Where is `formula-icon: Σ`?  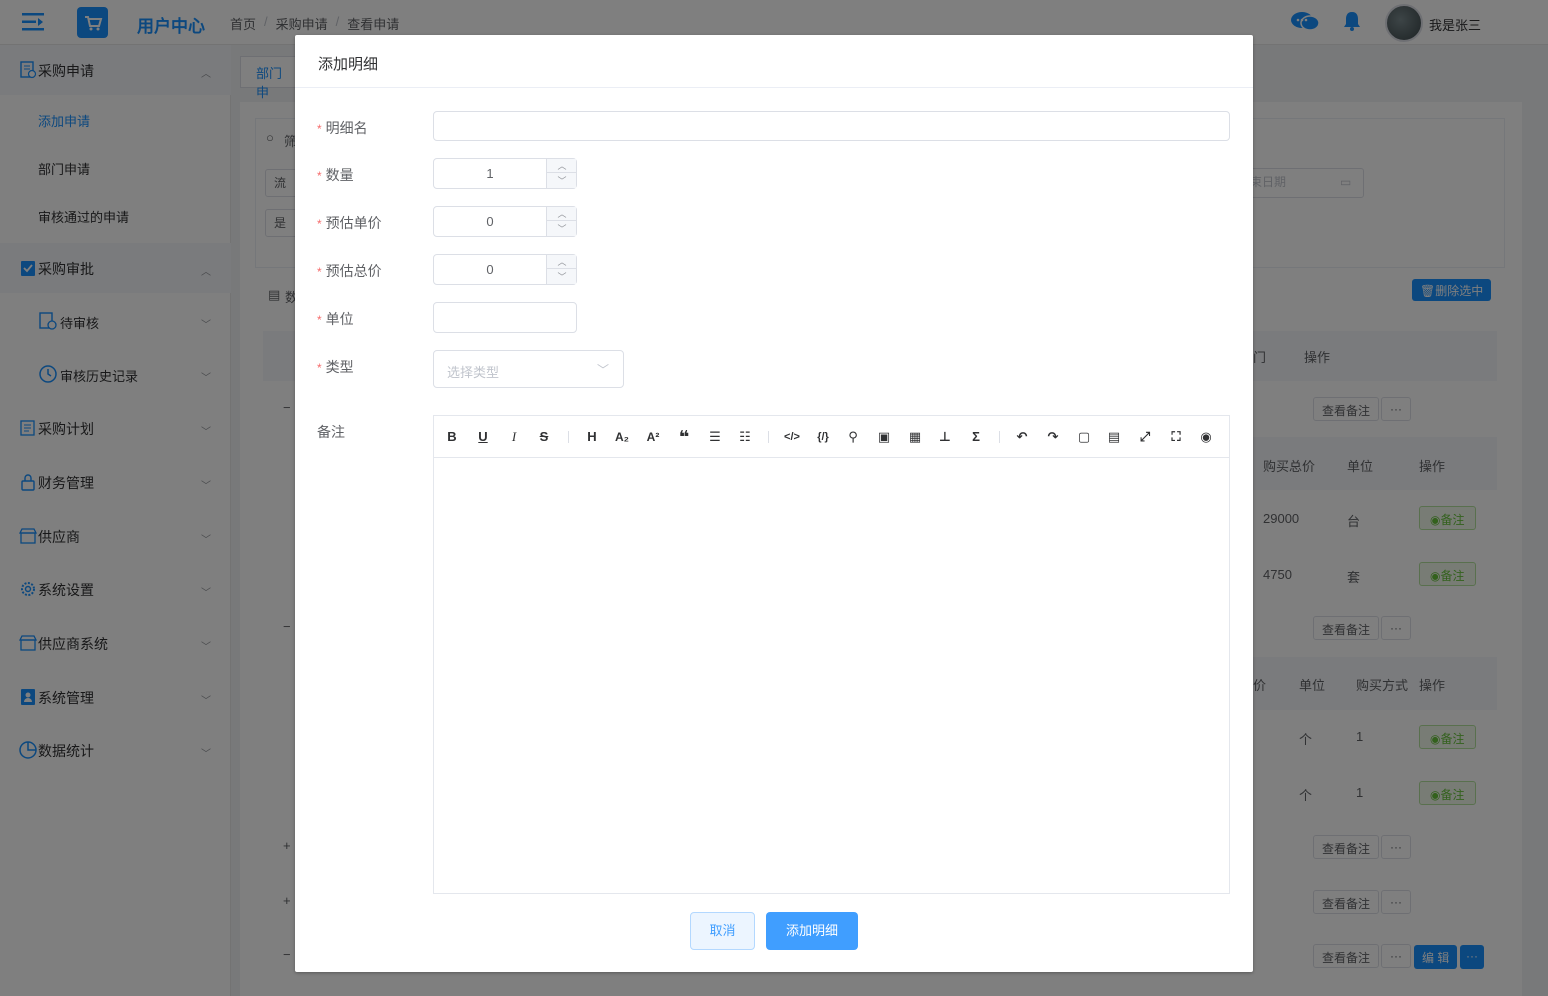
formula-icon: Σ is located at coordinates (976, 437).